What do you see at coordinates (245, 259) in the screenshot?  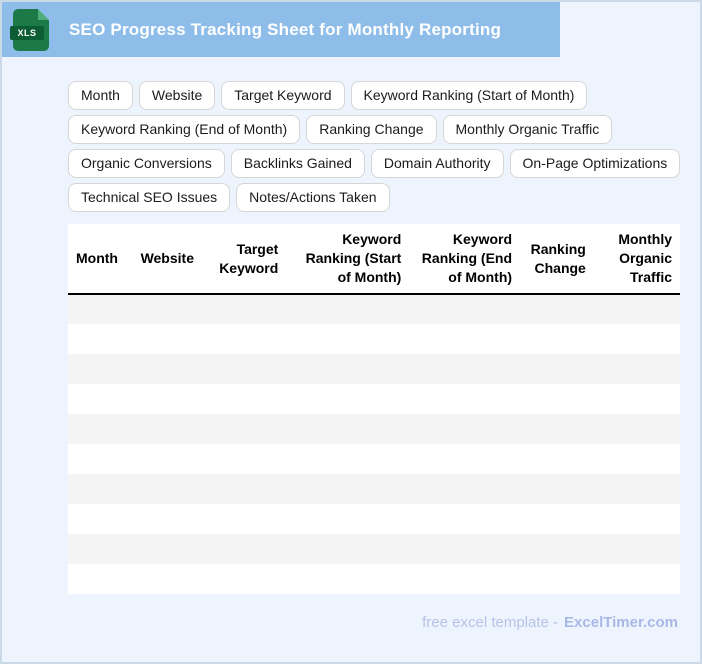 I see `column-header-target-keyword: Target Keyword` at bounding box center [245, 259].